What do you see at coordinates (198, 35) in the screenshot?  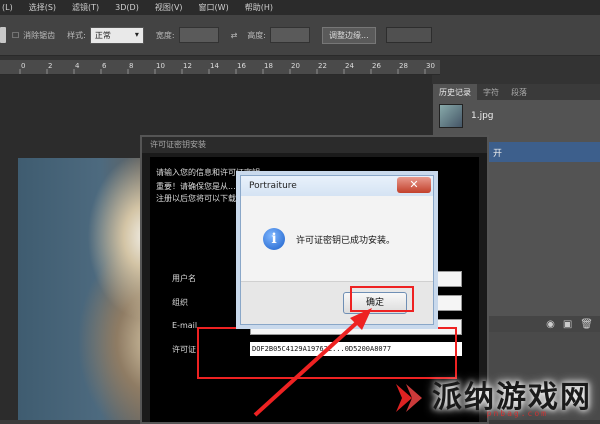 I see `width-field` at bounding box center [198, 35].